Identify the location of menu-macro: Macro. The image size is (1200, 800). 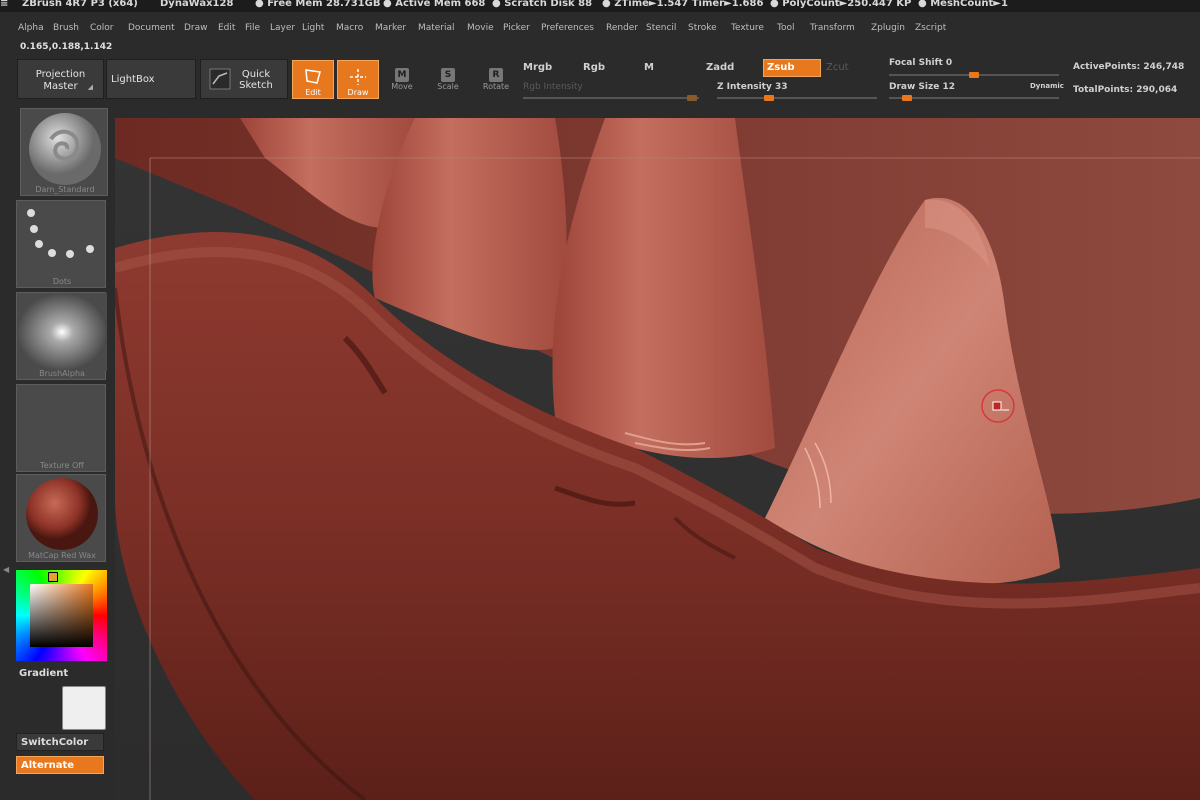
(349, 28).